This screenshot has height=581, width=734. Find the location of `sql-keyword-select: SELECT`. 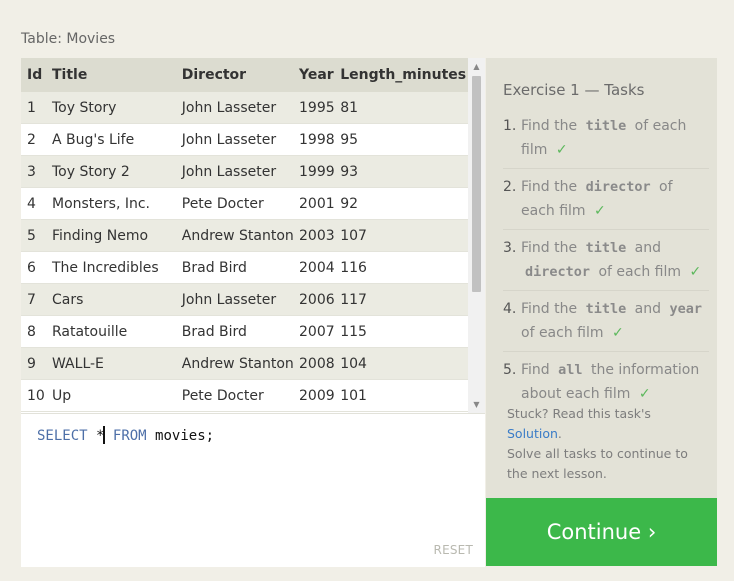

sql-keyword-select: SELECT is located at coordinates (62, 436).